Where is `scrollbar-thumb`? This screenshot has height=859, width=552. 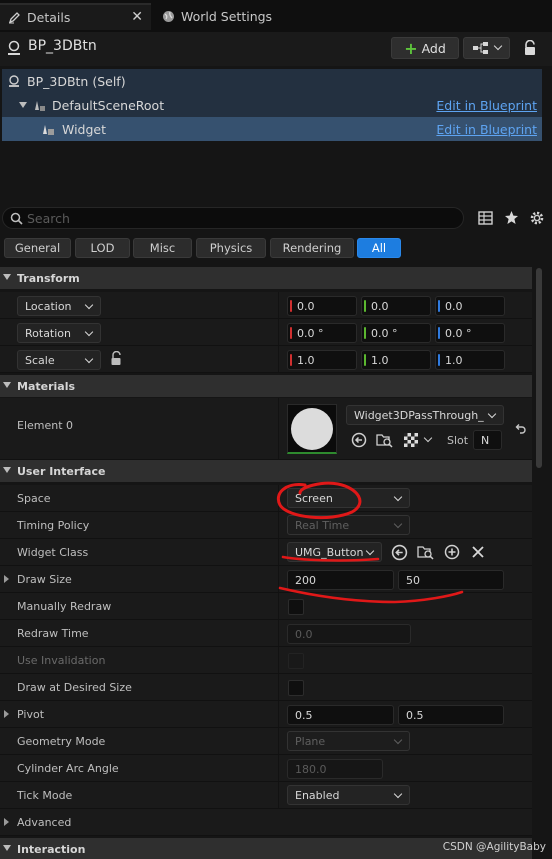 scrollbar-thumb is located at coordinates (539, 368).